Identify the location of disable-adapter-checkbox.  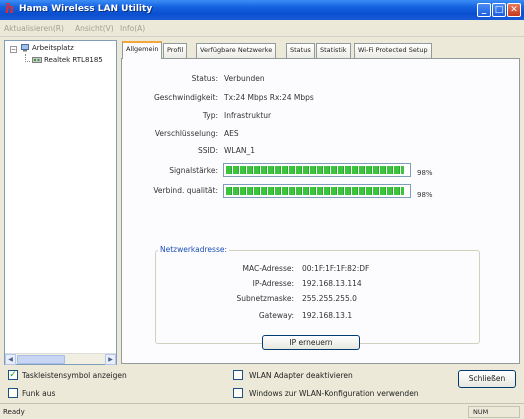
(238, 375).